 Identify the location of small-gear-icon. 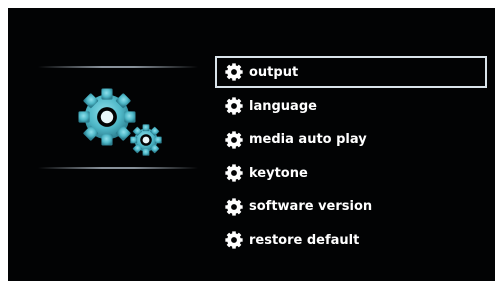
(146, 140).